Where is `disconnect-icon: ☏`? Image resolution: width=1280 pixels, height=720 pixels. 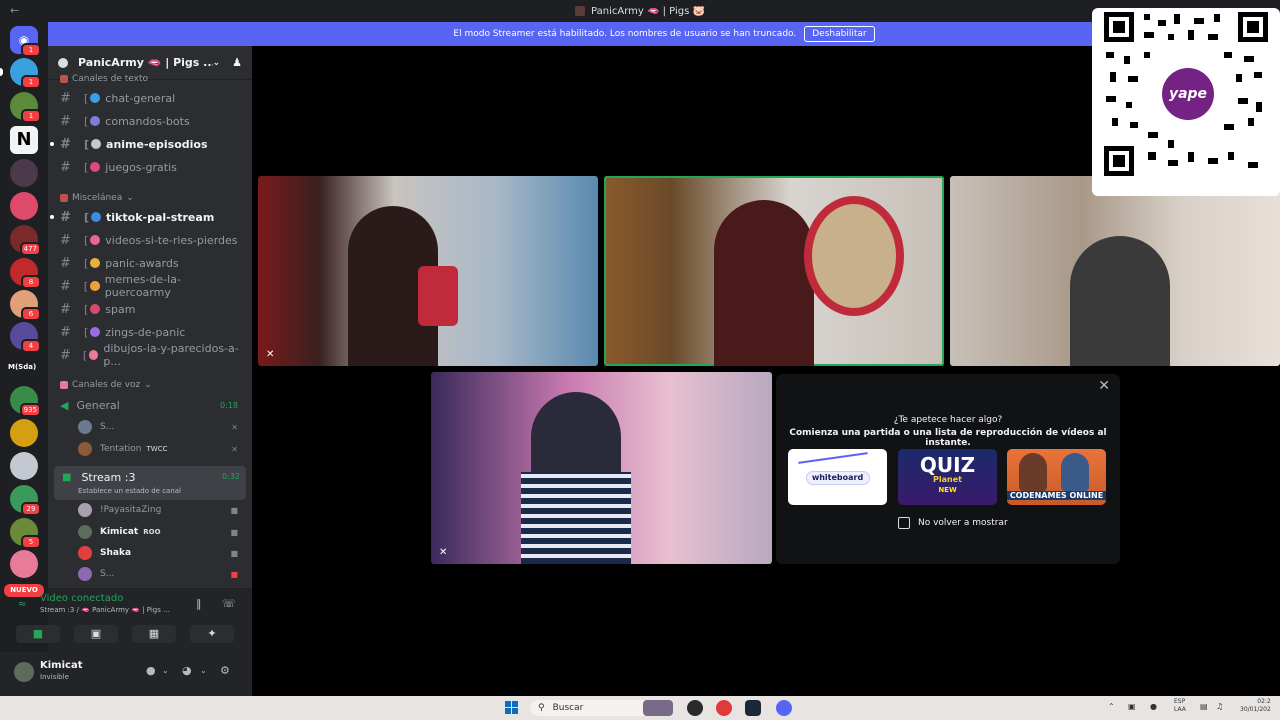
disconnect-icon: ☏ is located at coordinates (229, 603).